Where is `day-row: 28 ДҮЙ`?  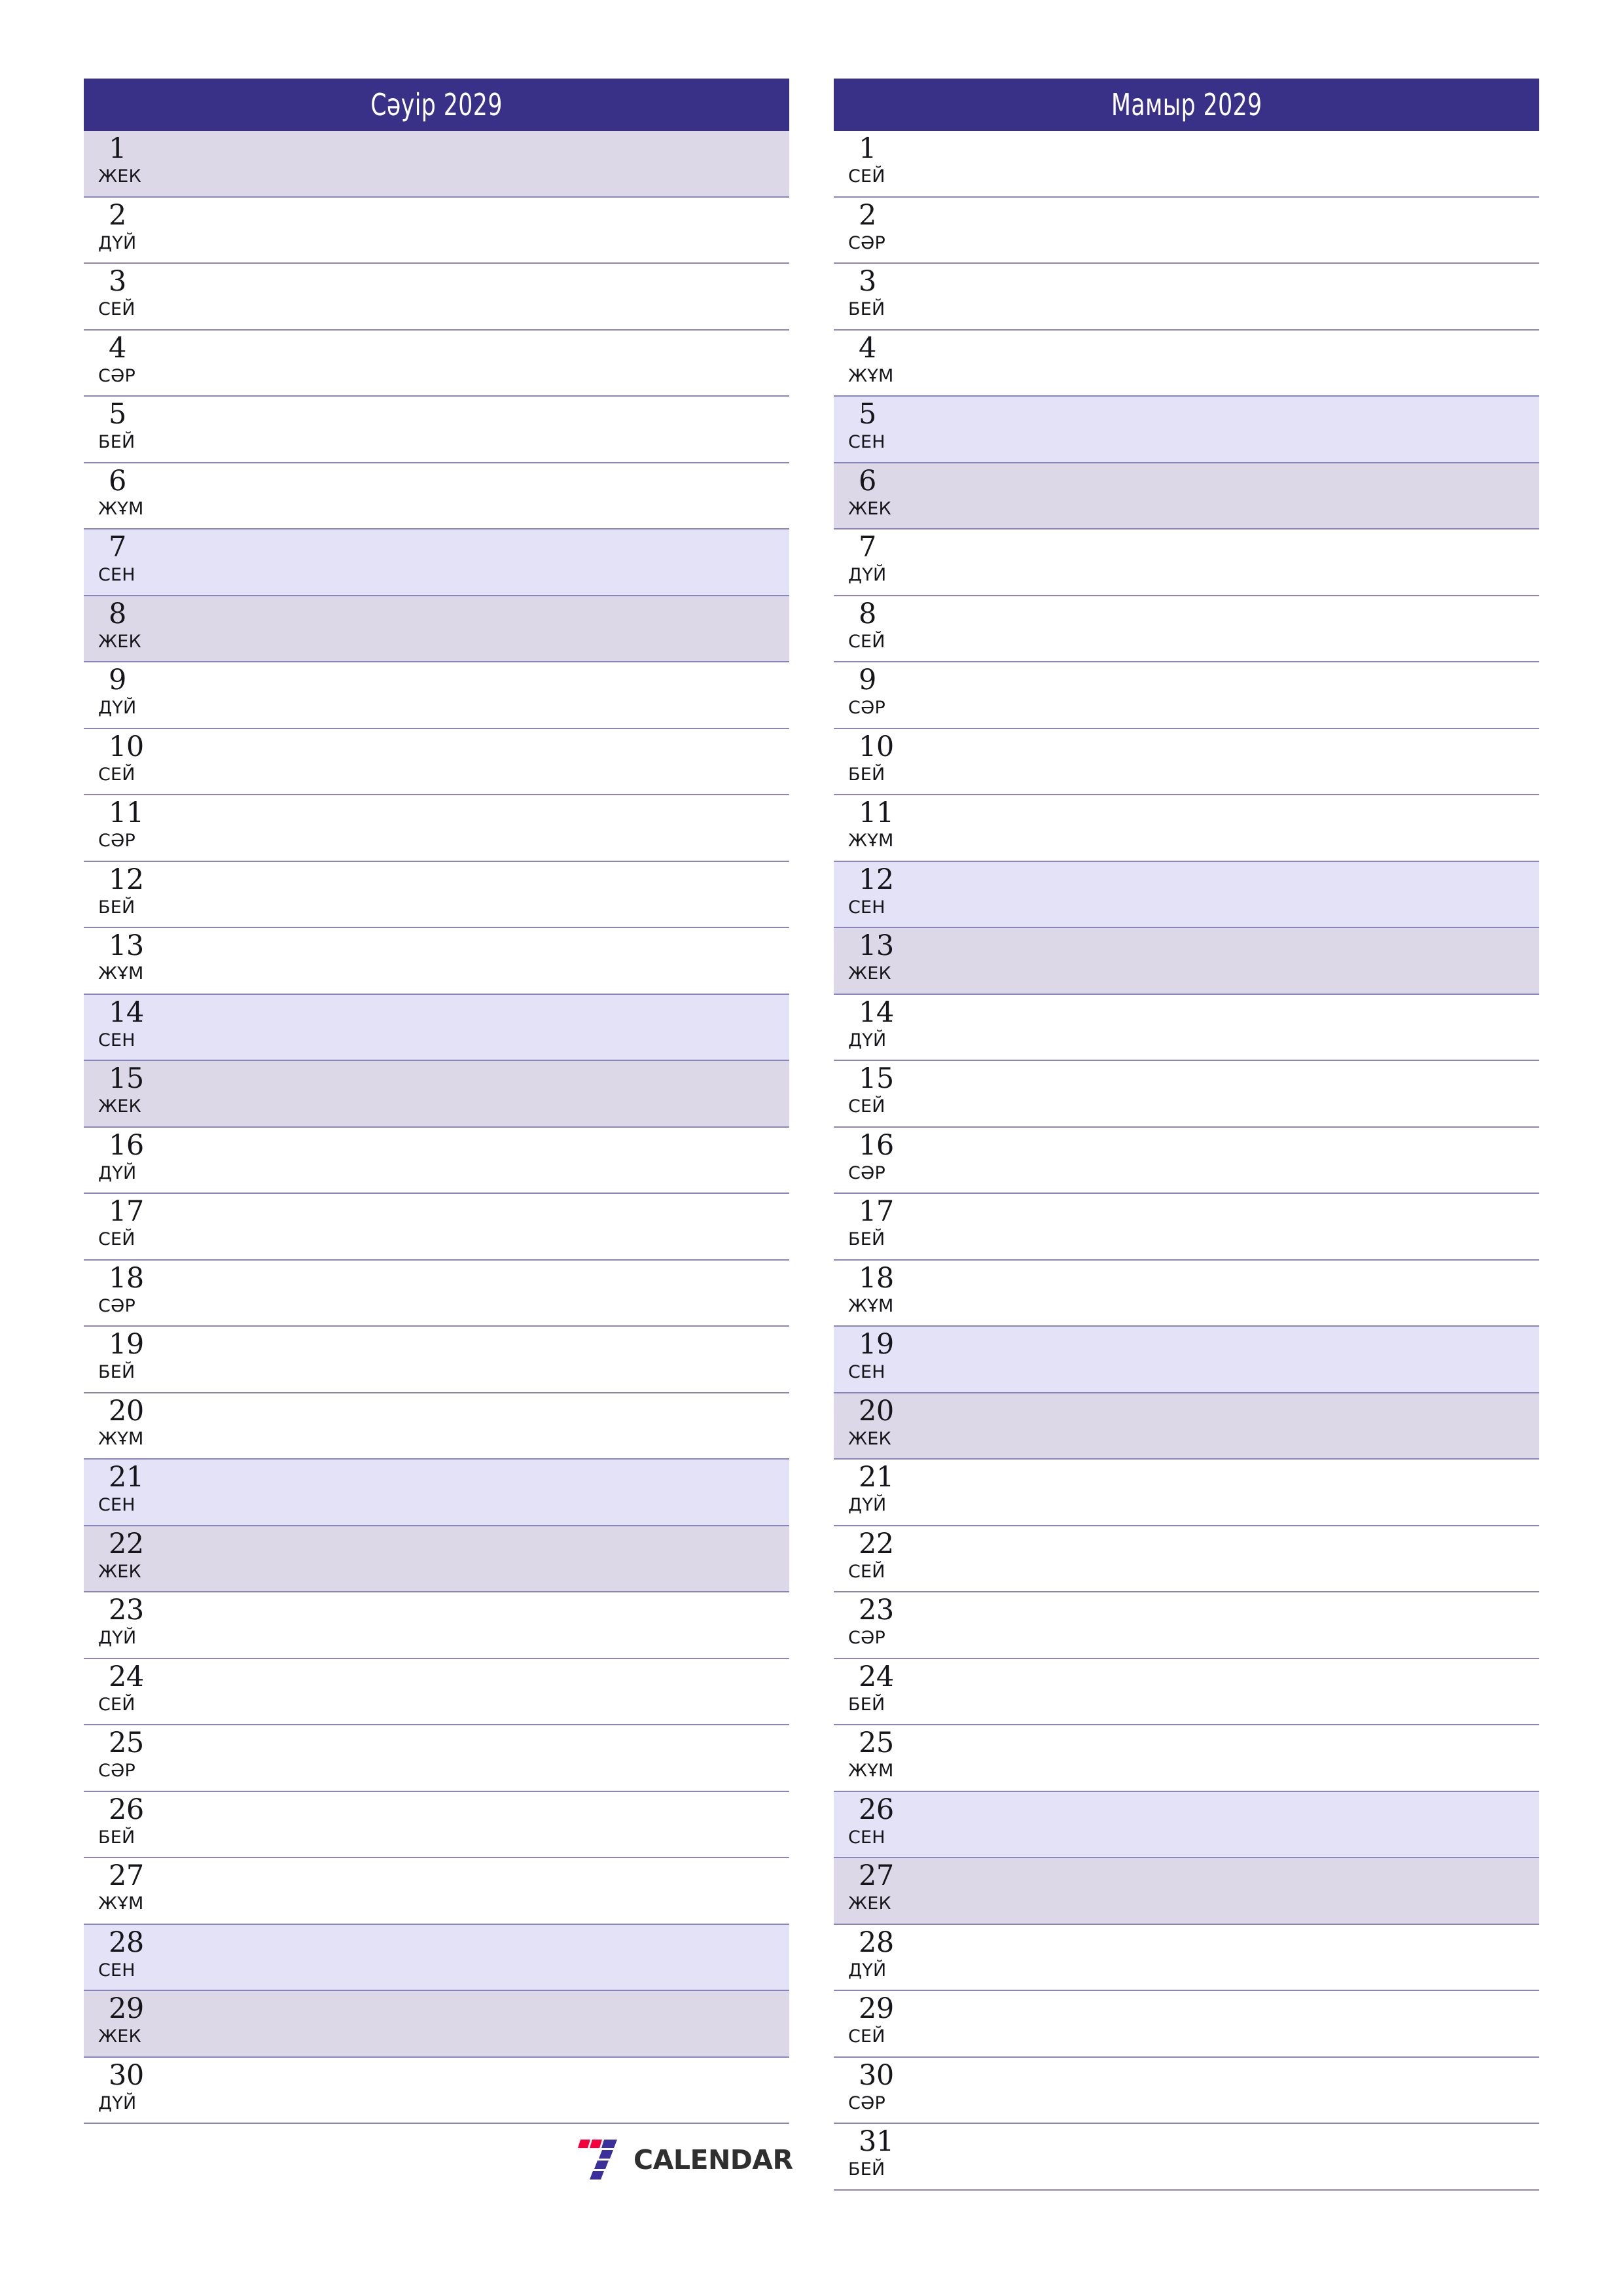 day-row: 28 ДҮЙ is located at coordinates (1186, 1957).